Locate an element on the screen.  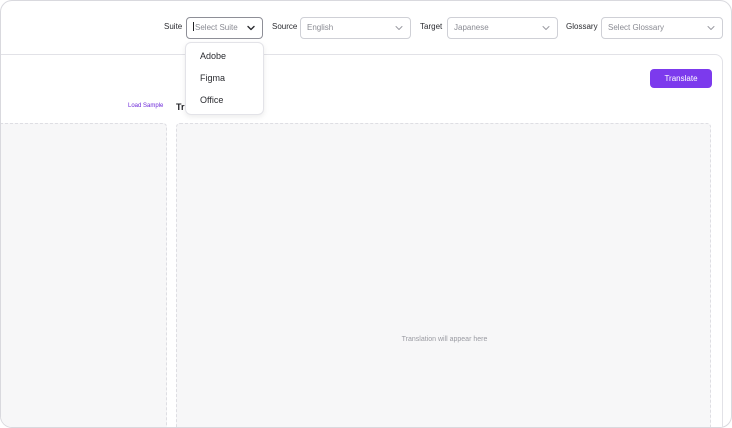
target-select: Japanese is located at coordinates (502, 28).